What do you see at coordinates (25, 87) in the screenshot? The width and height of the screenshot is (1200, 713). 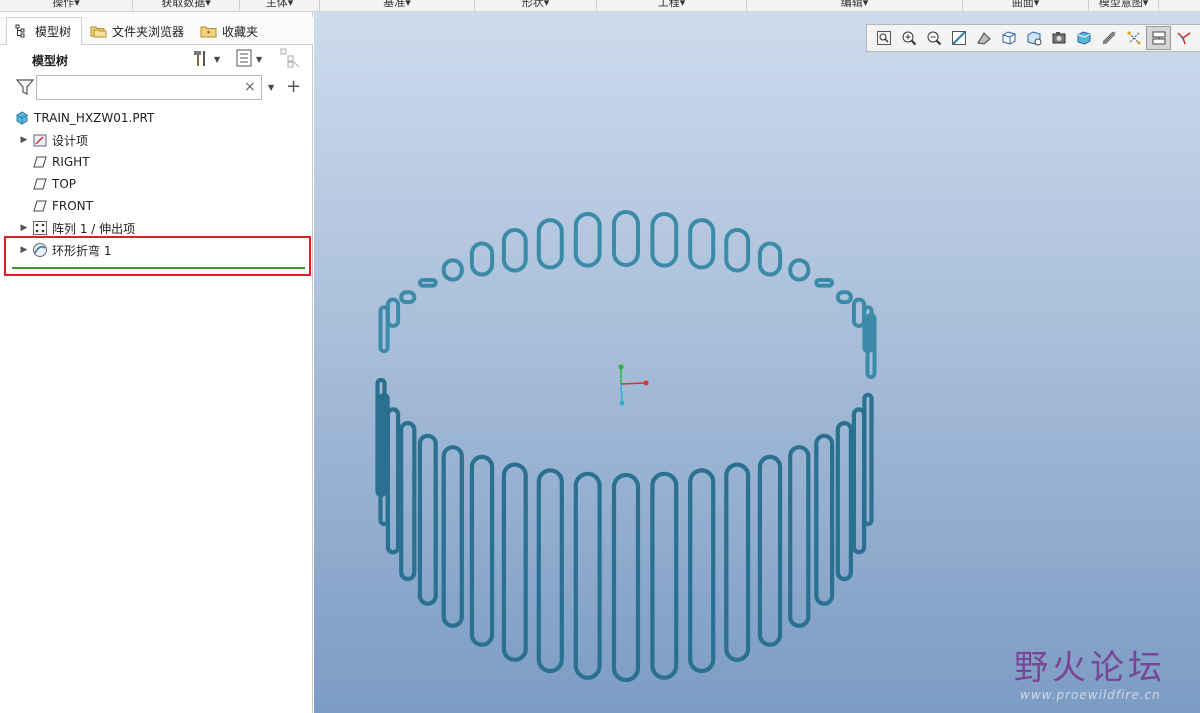 I see `filter-icon` at bounding box center [25, 87].